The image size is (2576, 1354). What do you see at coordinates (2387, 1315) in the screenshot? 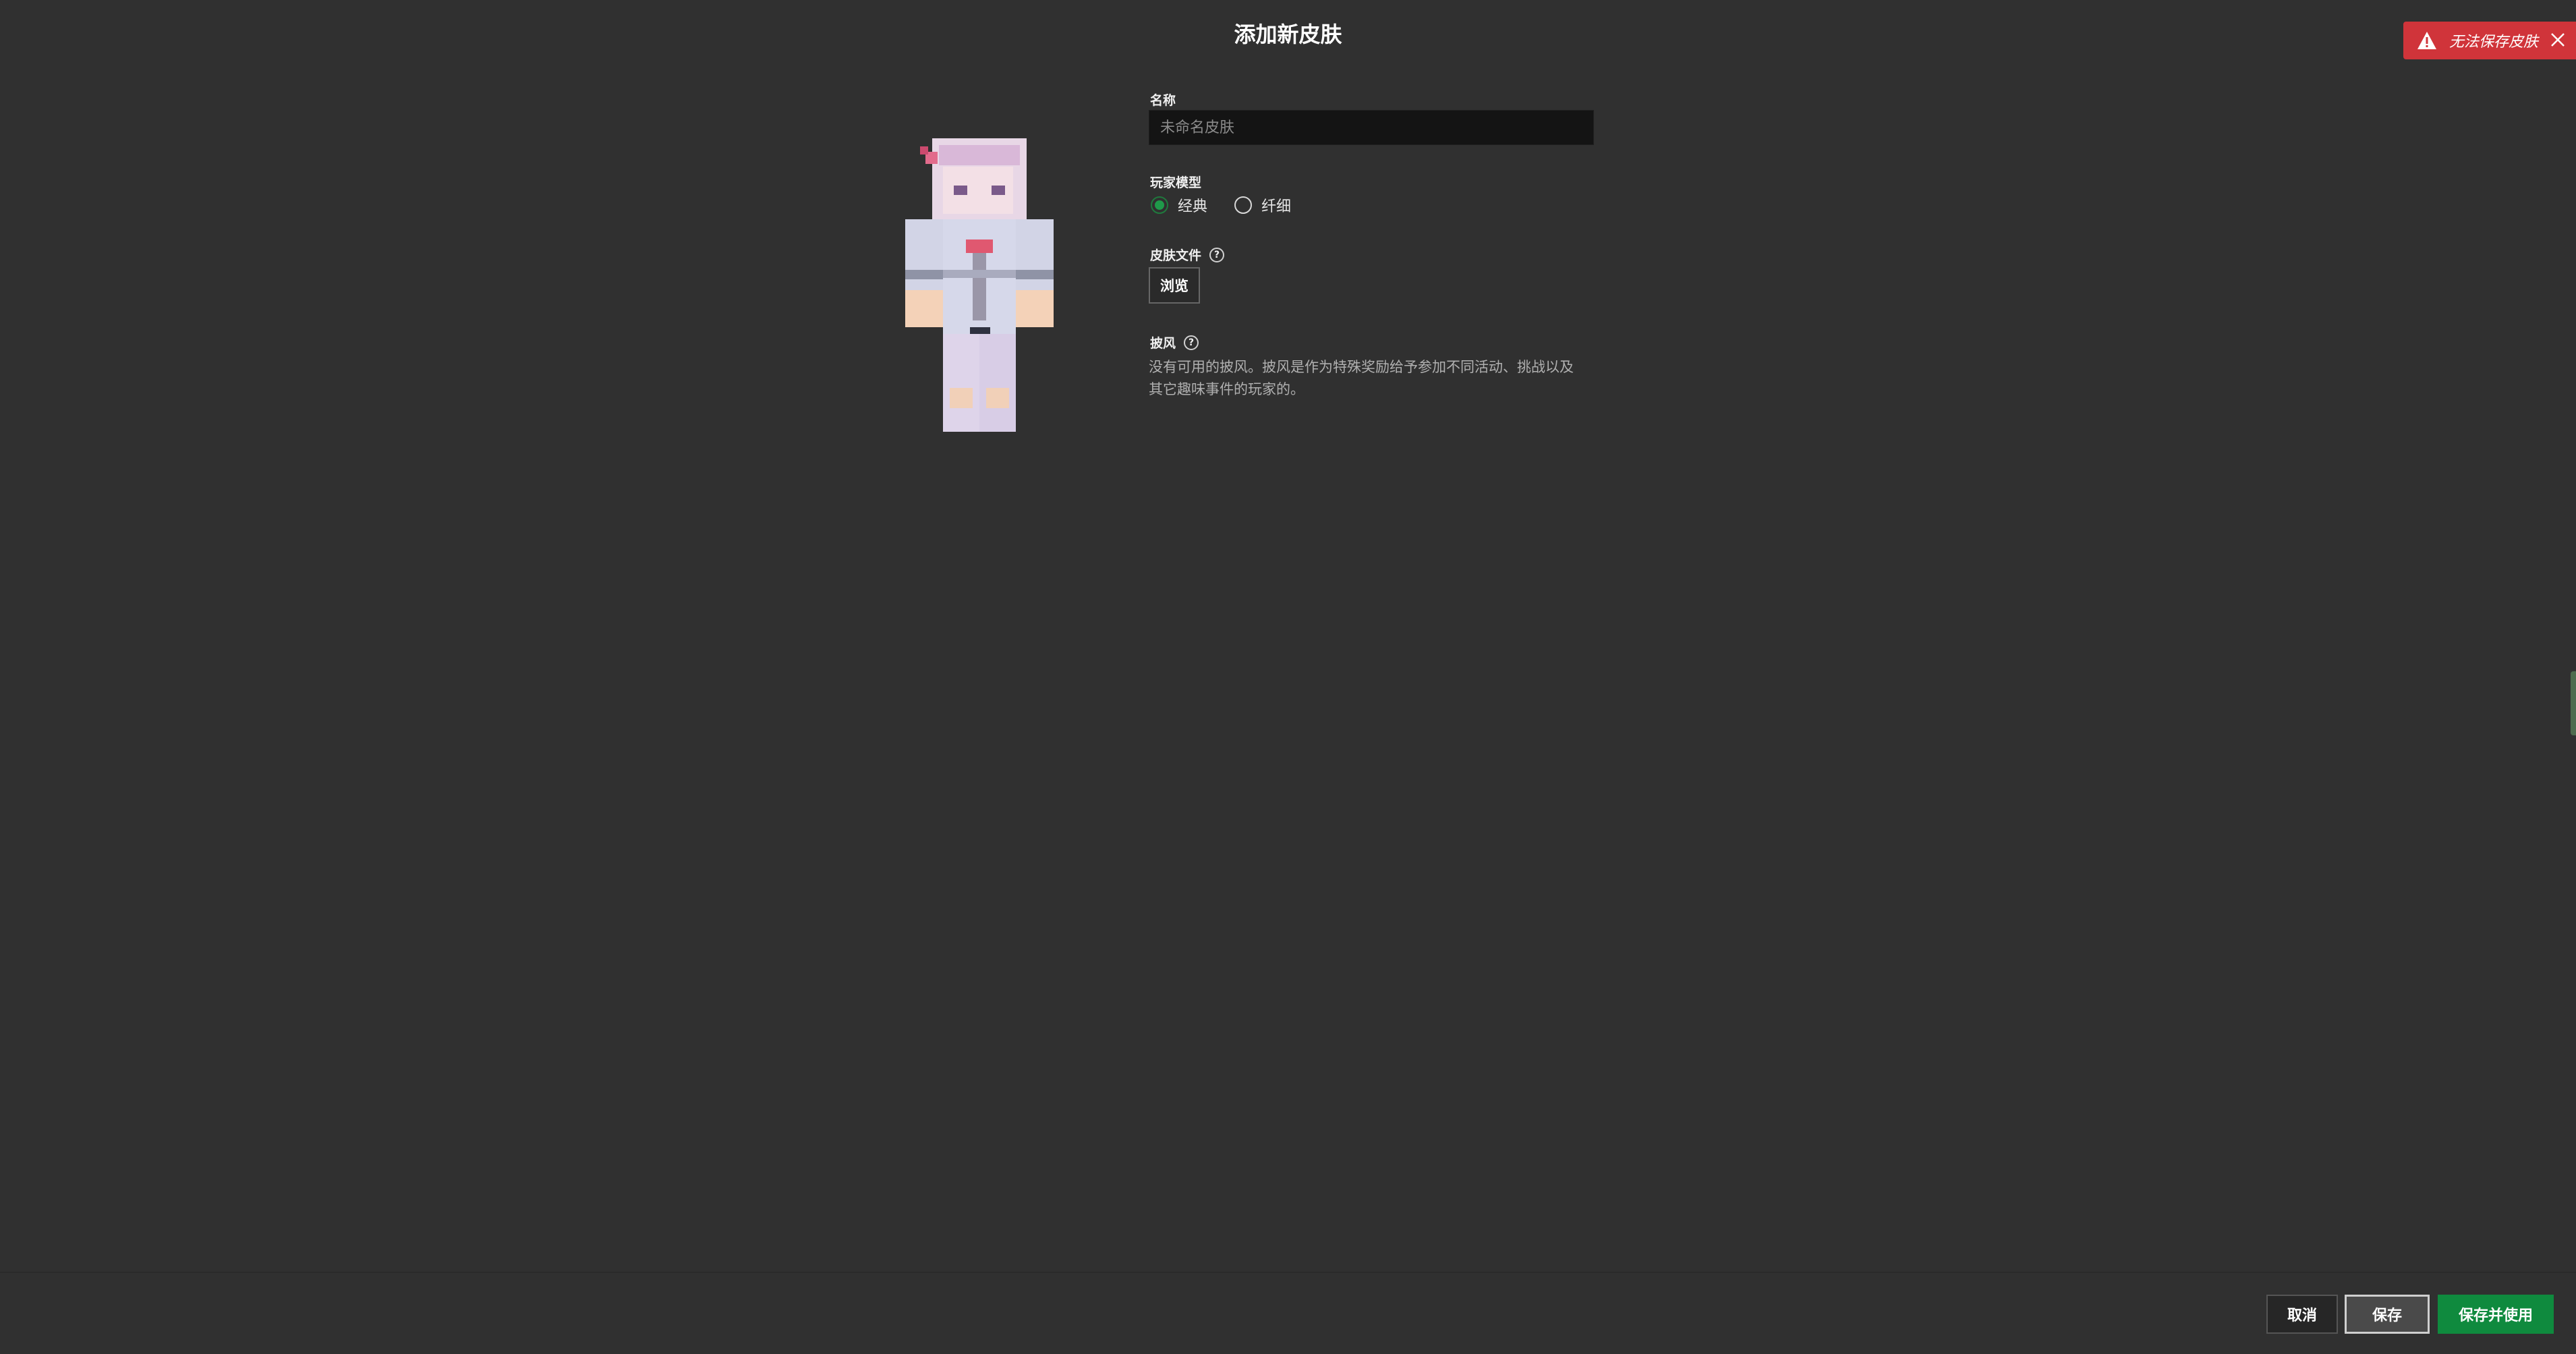
I see `save-button: 保存` at bounding box center [2387, 1315].